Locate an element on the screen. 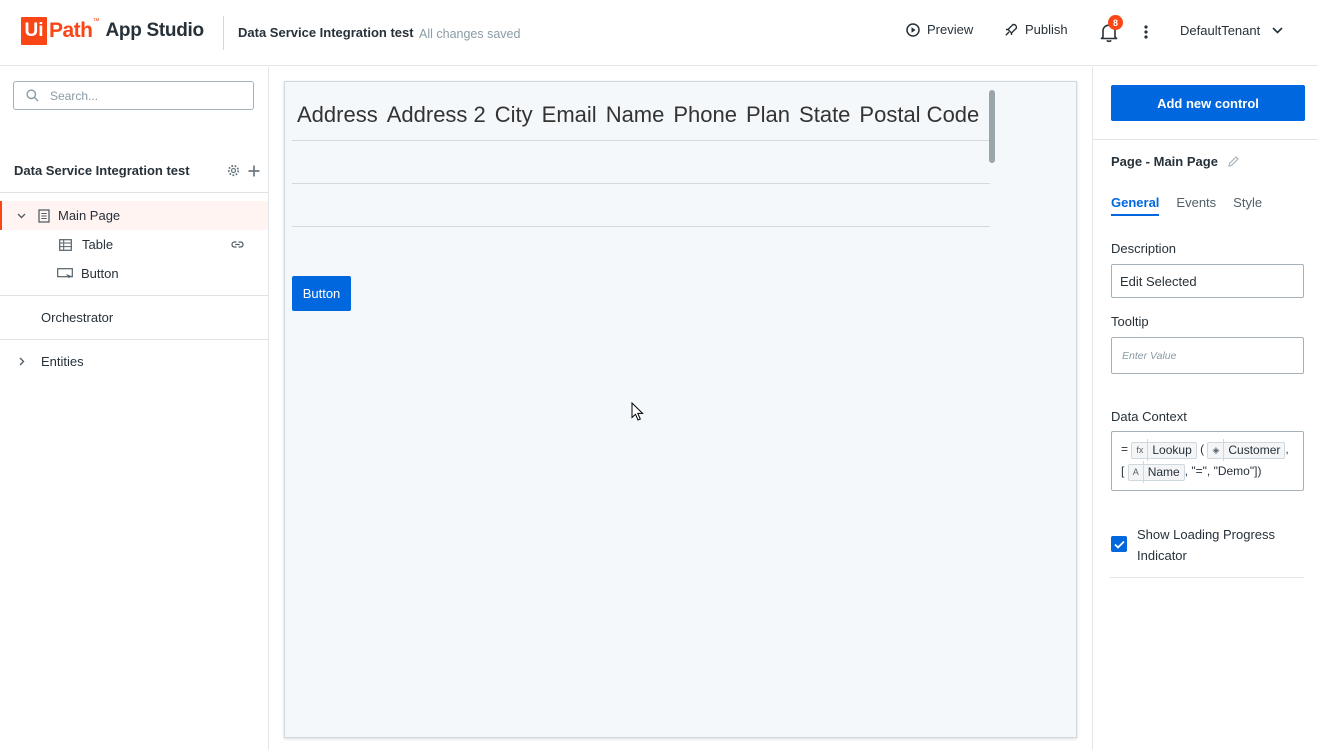  expression-line-1: = fx Lookup ( ◈ Customer, is located at coordinates (1207, 449).